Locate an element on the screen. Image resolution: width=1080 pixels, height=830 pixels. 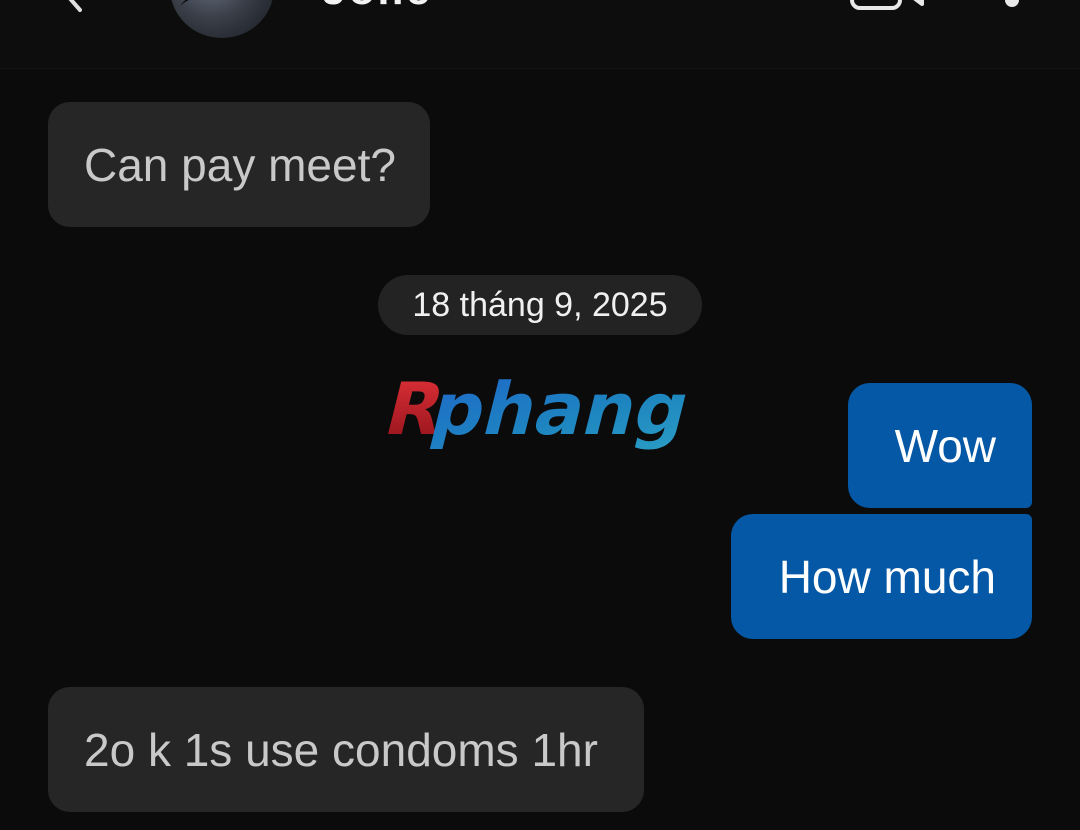
avatar is located at coordinates (222, 19).